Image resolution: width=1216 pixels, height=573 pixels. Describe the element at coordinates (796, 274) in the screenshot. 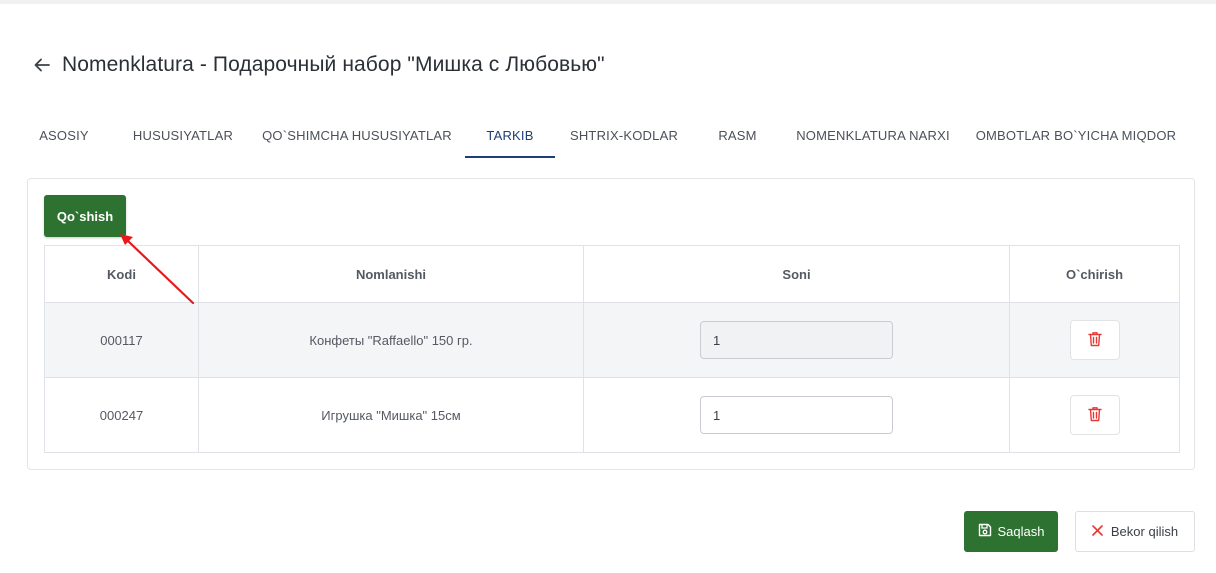

I see `column-header-qty: Soni` at that location.